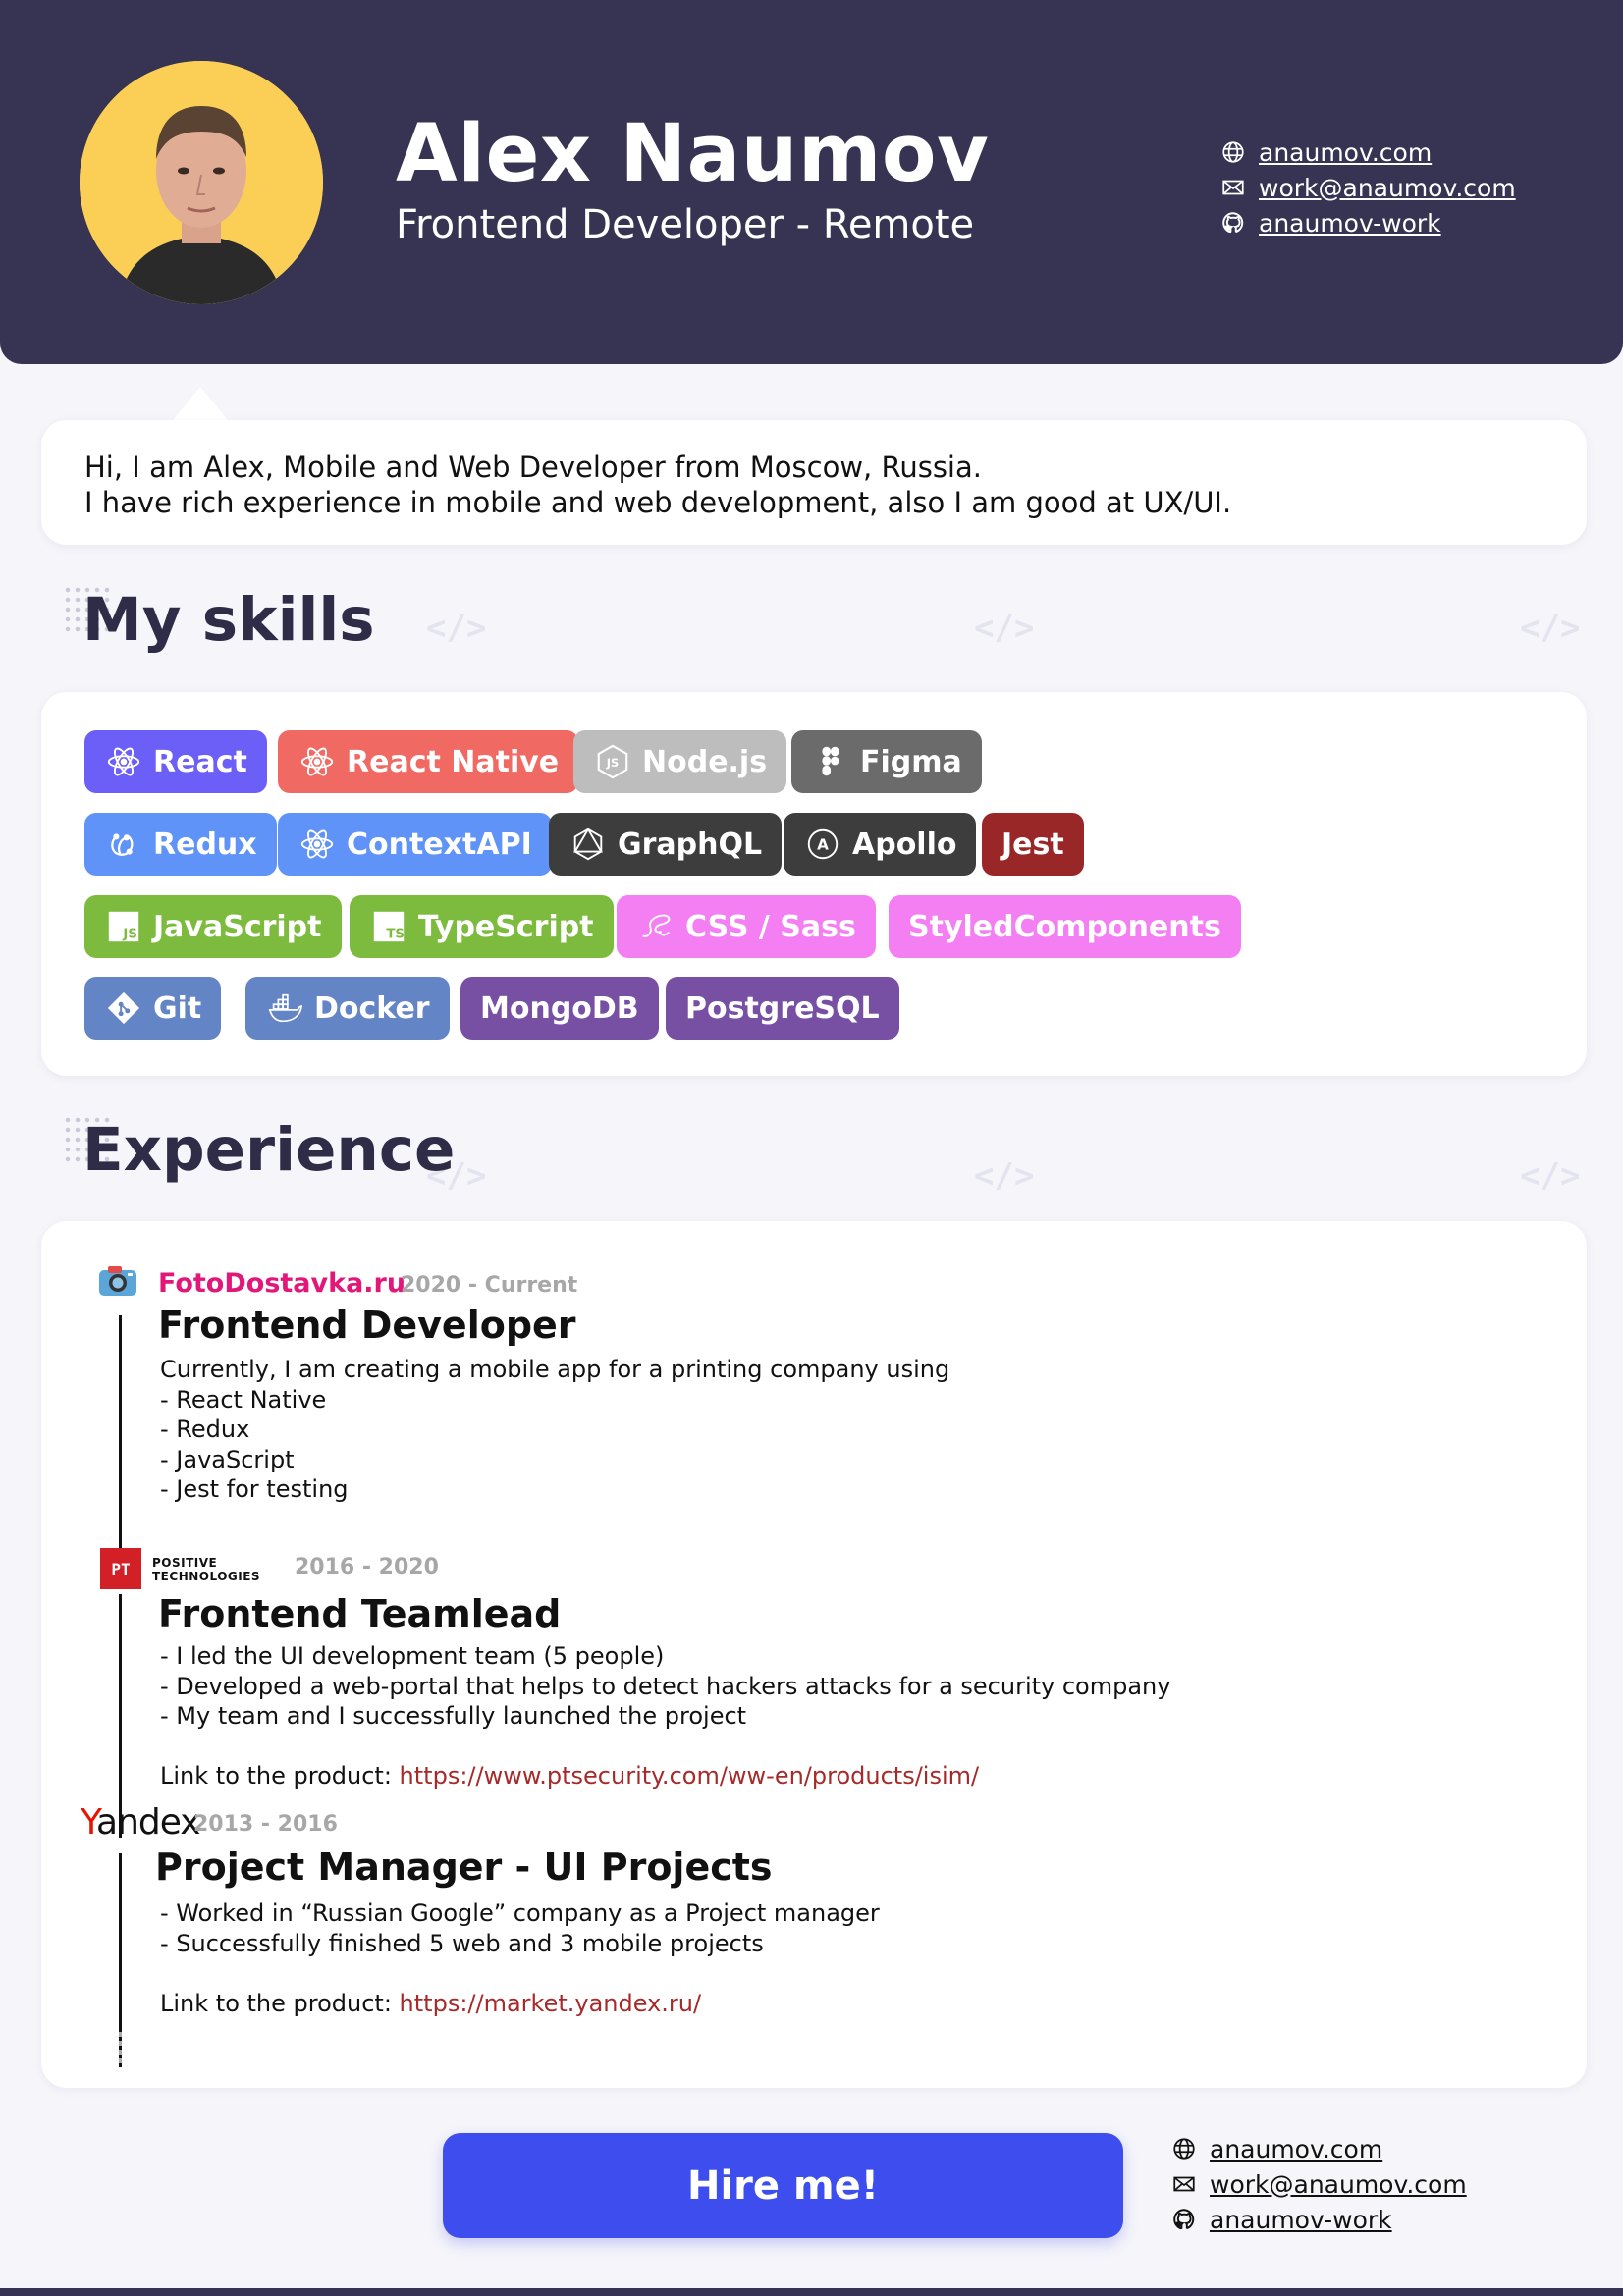 This screenshot has height=2296, width=1623. Describe the element at coordinates (551, 2003) in the screenshot. I see `product-link: https://market.yandex.ru/` at that location.